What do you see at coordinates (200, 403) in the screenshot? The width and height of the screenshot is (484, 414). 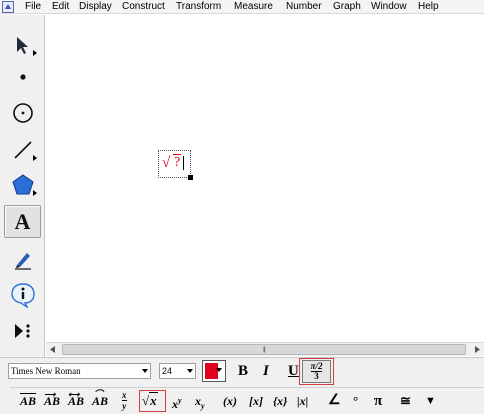 I see `subscript-template-button: xy` at bounding box center [200, 403].